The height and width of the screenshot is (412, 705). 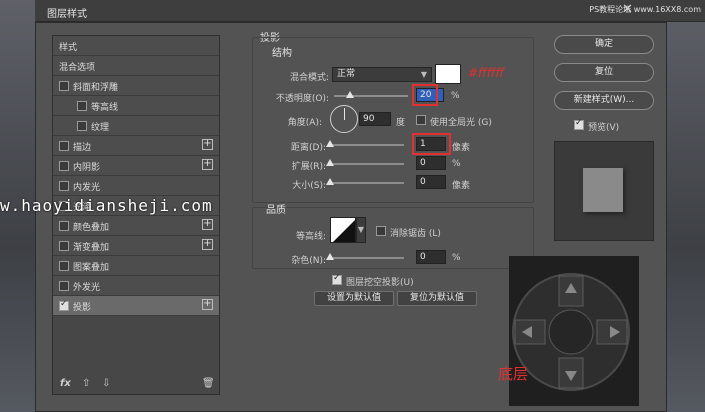 What do you see at coordinates (431, 144) in the screenshot?
I see `distance-highlight` at bounding box center [431, 144].